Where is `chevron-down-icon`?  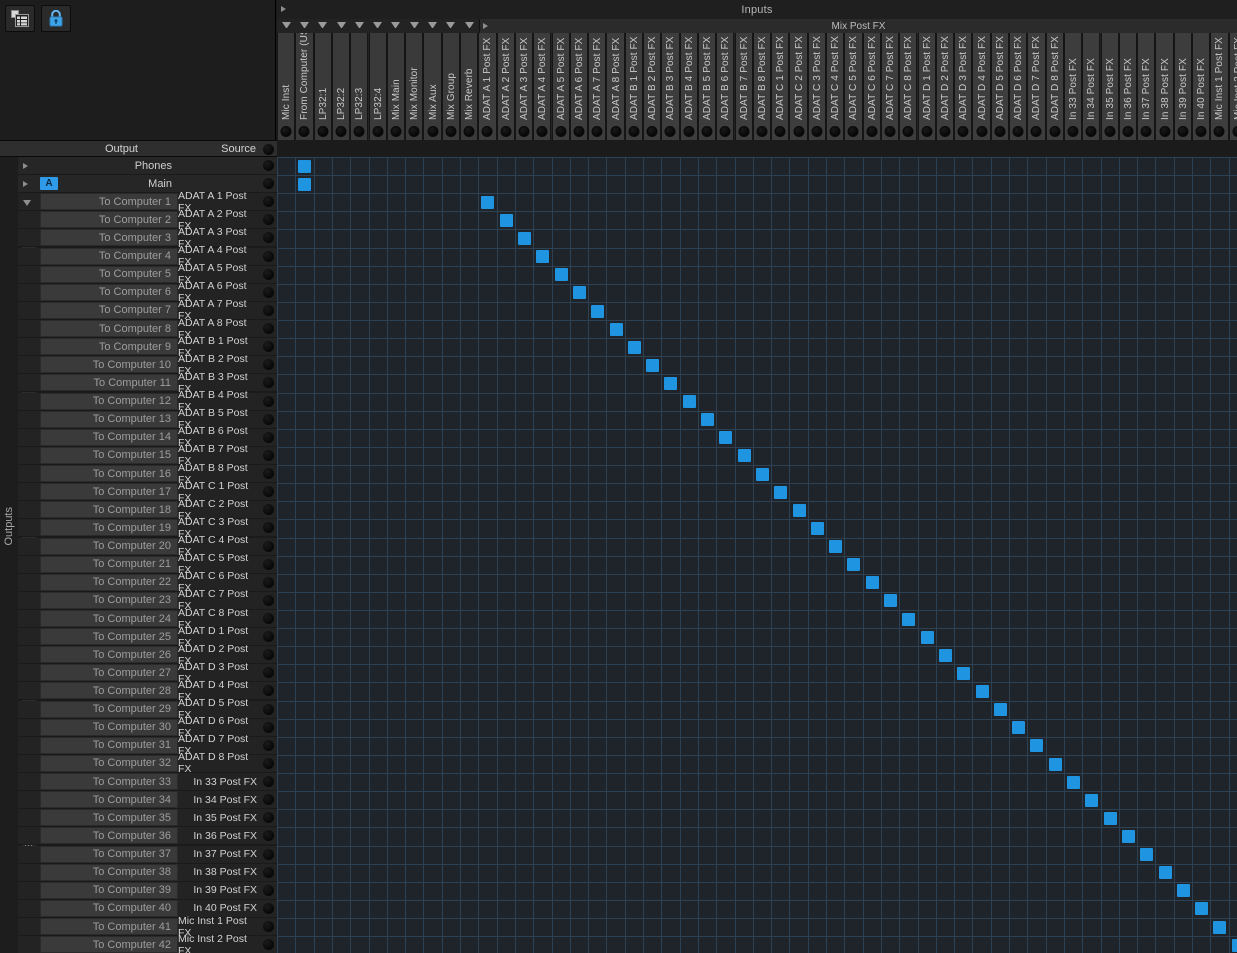 chevron-down-icon is located at coordinates (27, 203).